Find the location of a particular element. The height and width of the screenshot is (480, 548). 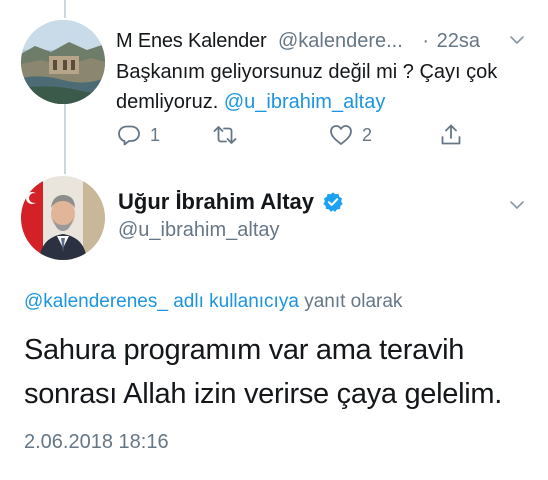

mention-link: @u_ibrahim_altay is located at coordinates (305, 102).